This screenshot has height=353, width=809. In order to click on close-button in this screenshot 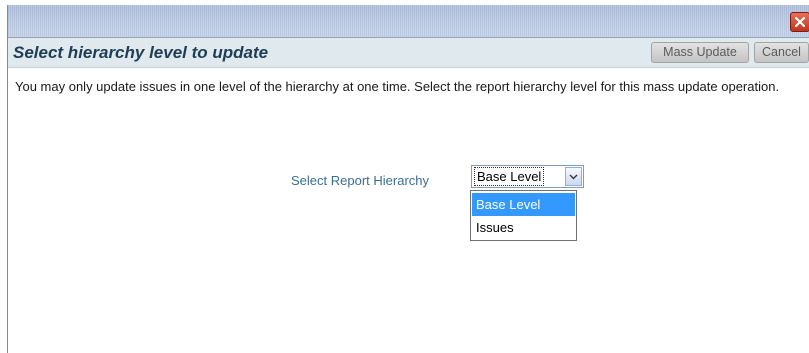, I will do `click(799, 22)`.